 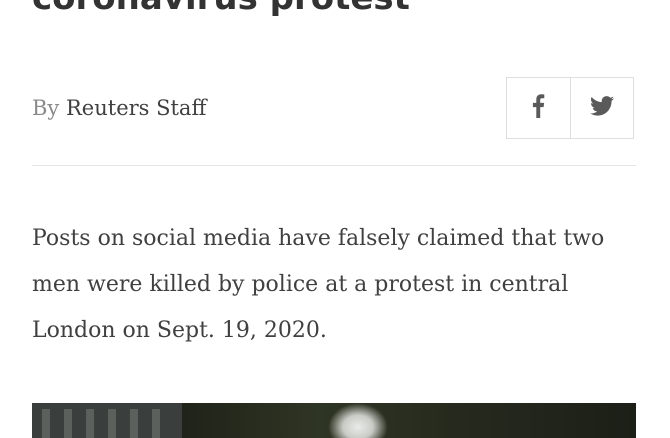 I want to click on byline-divider, so click(x=334, y=165).